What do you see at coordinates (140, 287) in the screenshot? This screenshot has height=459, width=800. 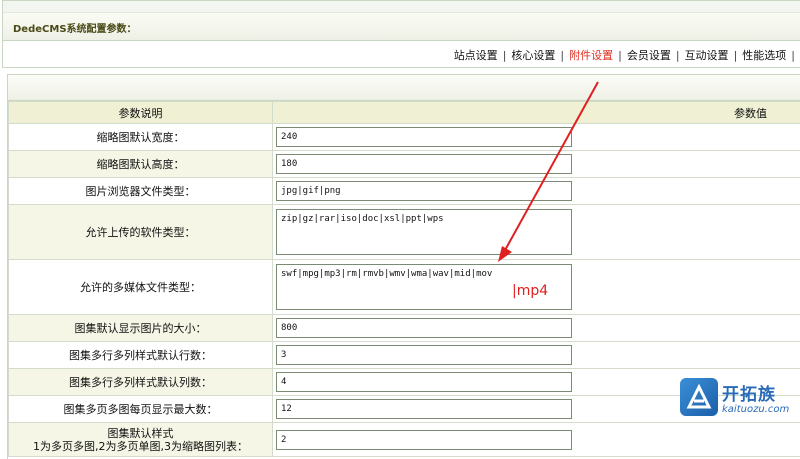 I see `media-types-label: 允许的多媒体文件类型：` at bounding box center [140, 287].